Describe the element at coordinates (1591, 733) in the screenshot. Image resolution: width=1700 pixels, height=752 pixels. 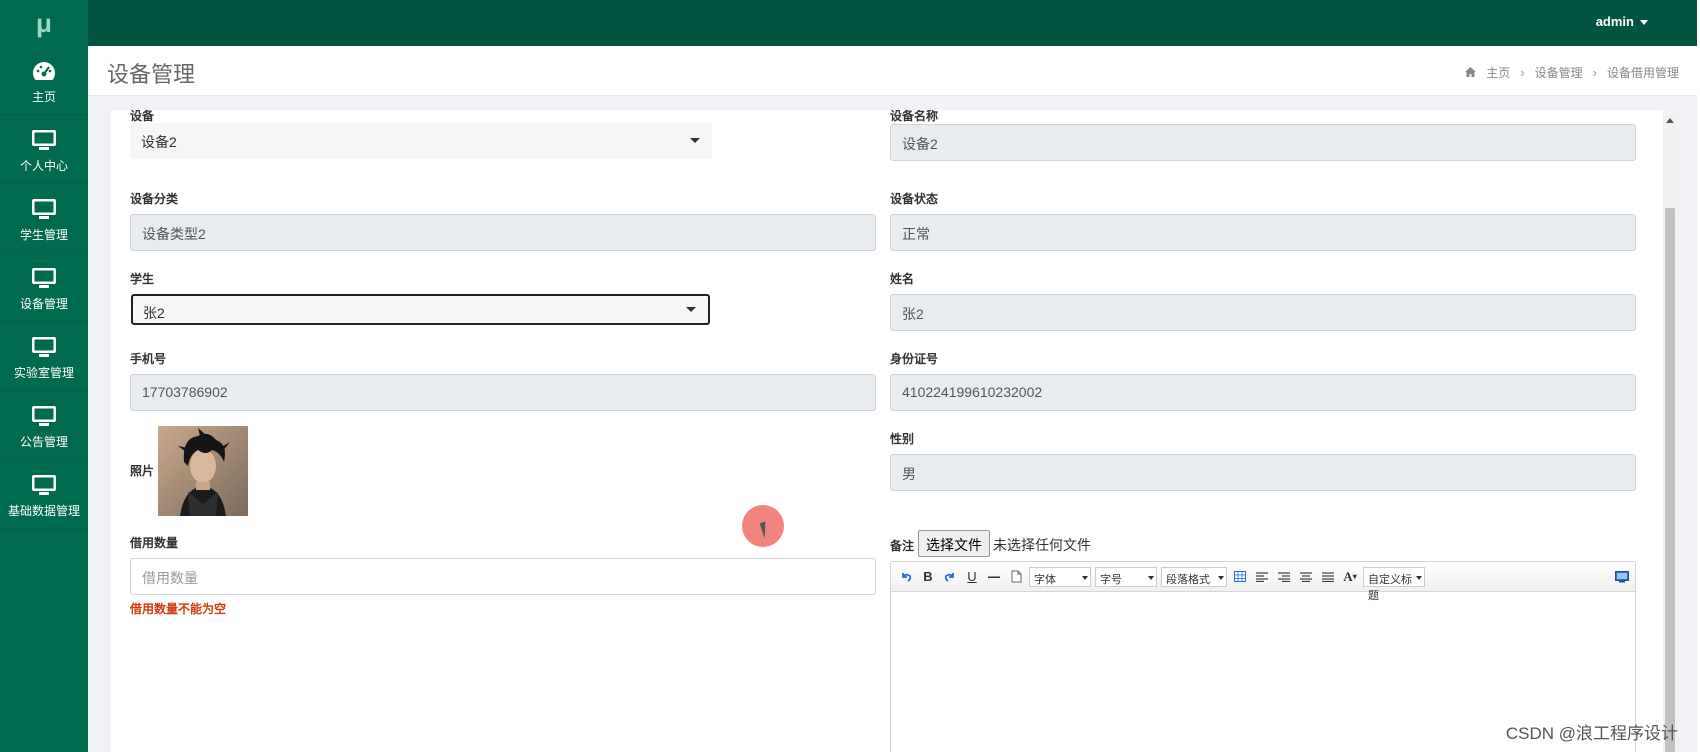
I see `watermark: CSDN @浪工程序设计` at that location.